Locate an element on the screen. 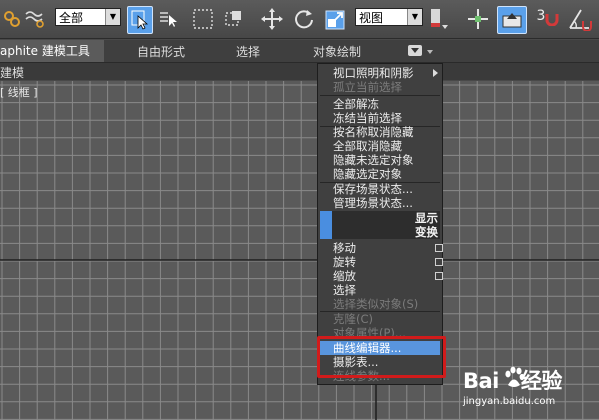 The width and height of the screenshot is (599, 420). menu-item-scale: 缩放 is located at coordinates (387, 276).